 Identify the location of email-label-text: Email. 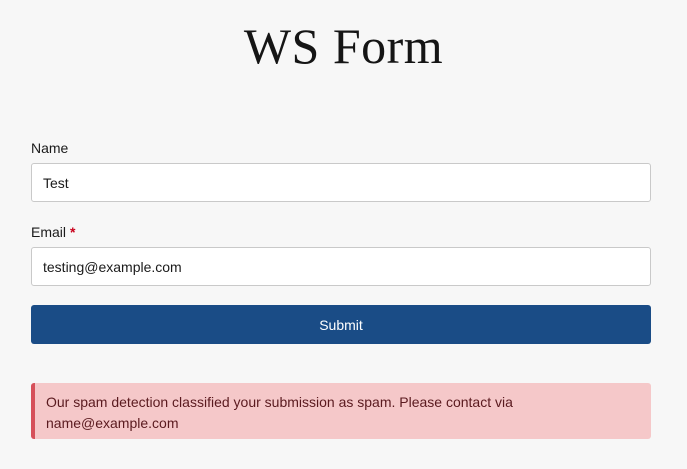
(49, 232).